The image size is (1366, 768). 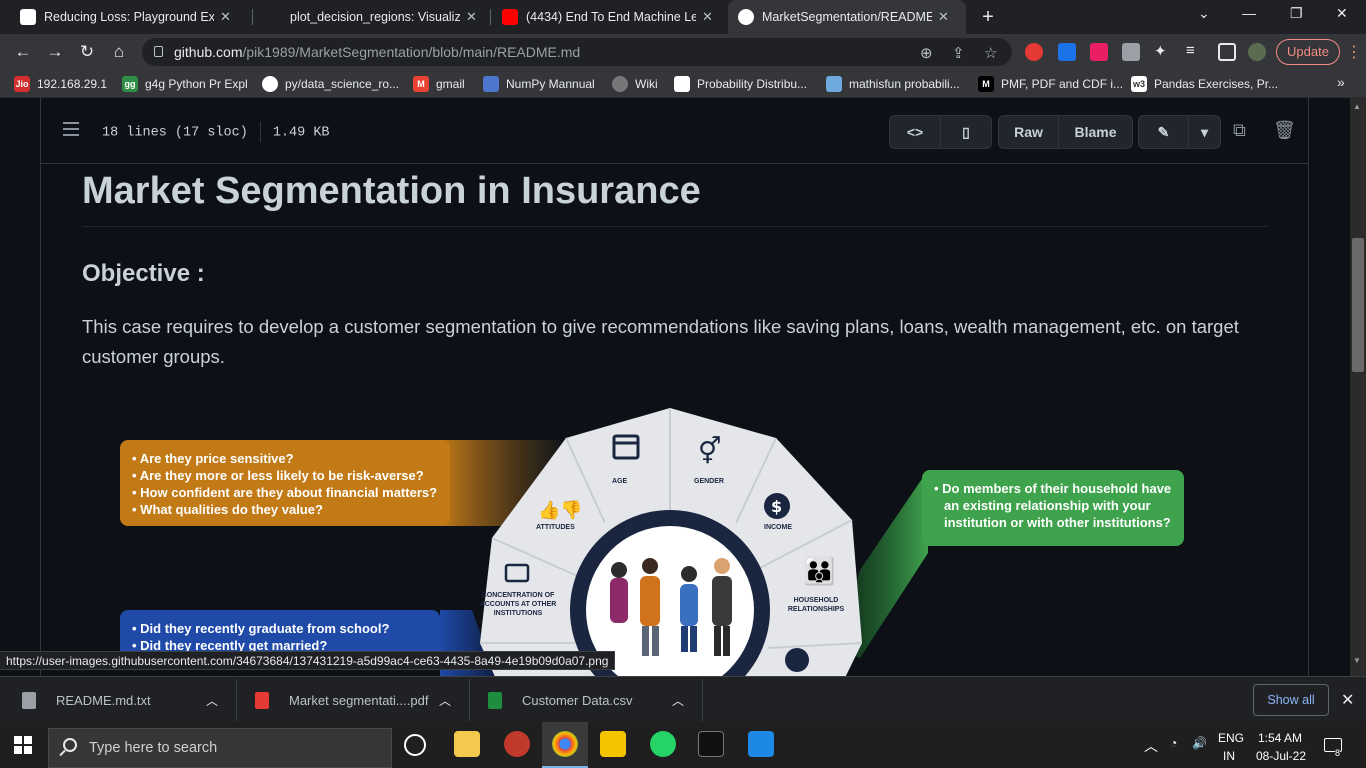 What do you see at coordinates (119, 52) in the screenshot?
I see `home-button: ⌂` at bounding box center [119, 52].